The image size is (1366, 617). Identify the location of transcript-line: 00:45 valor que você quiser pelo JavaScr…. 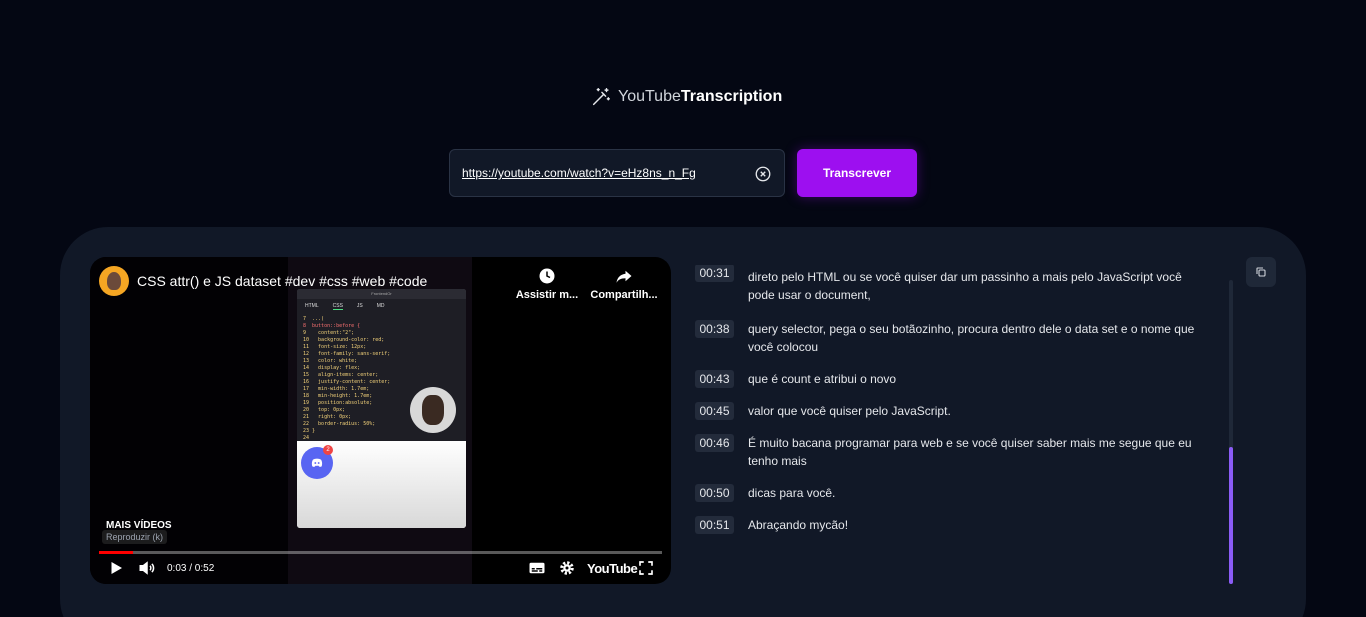
(945, 411).